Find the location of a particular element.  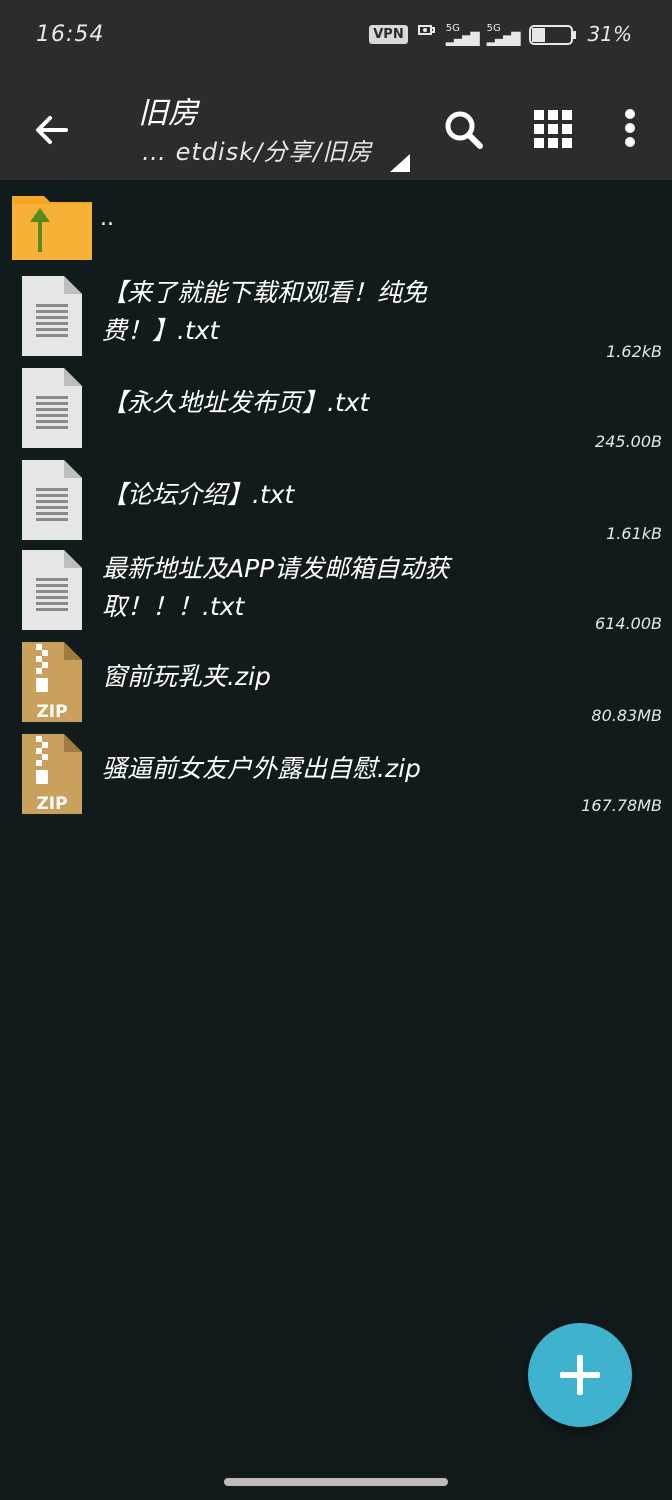

grid-icon is located at coordinates (553, 129).